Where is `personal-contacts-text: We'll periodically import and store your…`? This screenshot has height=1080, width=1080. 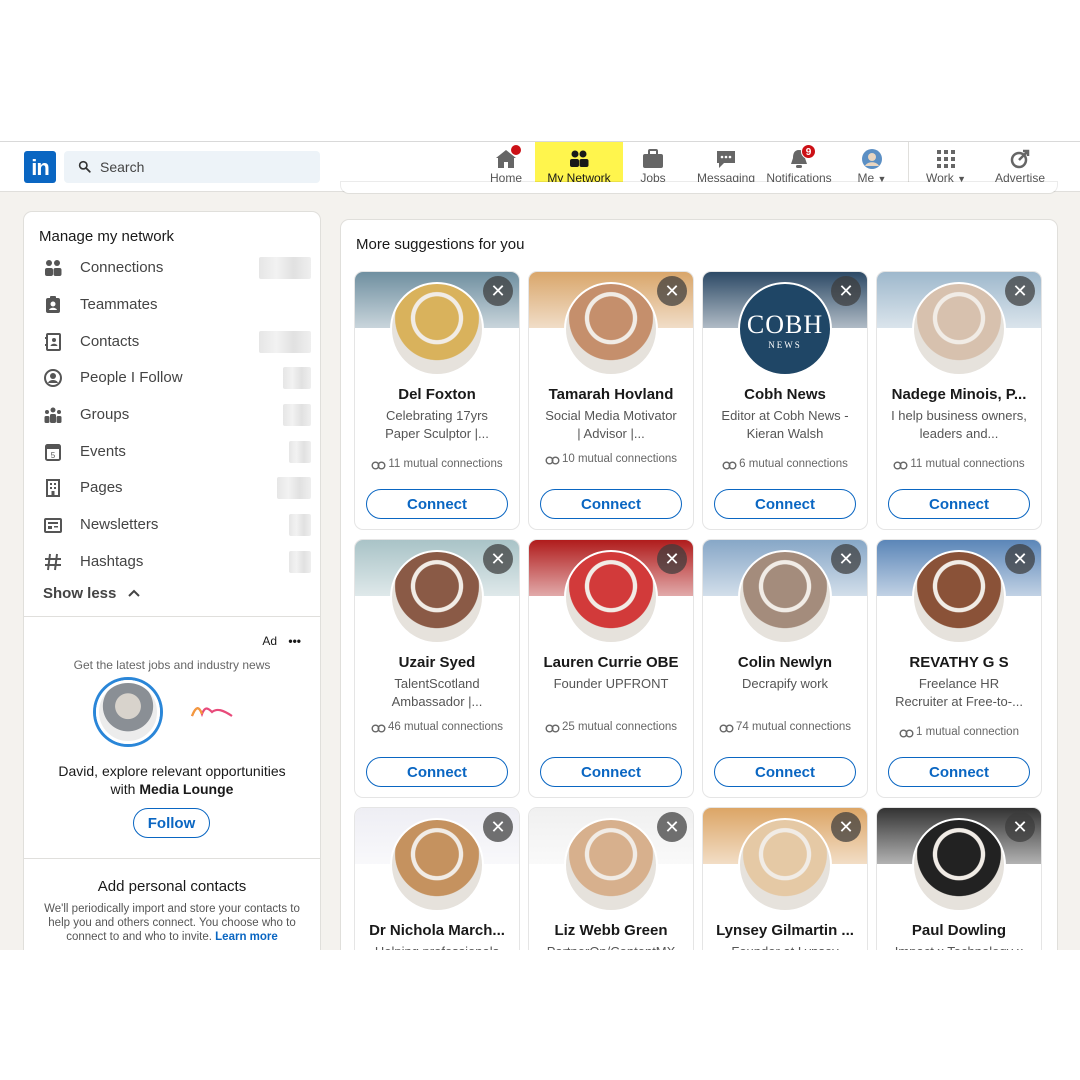 personal-contacts-text: We'll periodically import and store your… is located at coordinates (172, 923).